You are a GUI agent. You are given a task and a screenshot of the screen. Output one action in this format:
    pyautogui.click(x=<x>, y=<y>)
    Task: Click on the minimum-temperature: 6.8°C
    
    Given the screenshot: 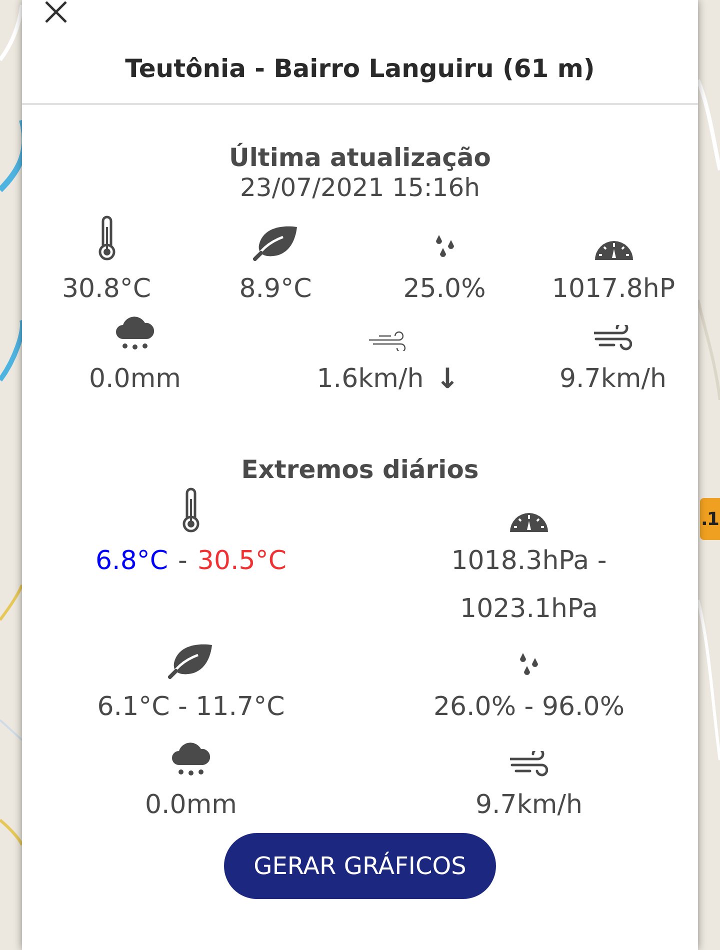 What is the action you would take?
    pyautogui.click(x=132, y=561)
    